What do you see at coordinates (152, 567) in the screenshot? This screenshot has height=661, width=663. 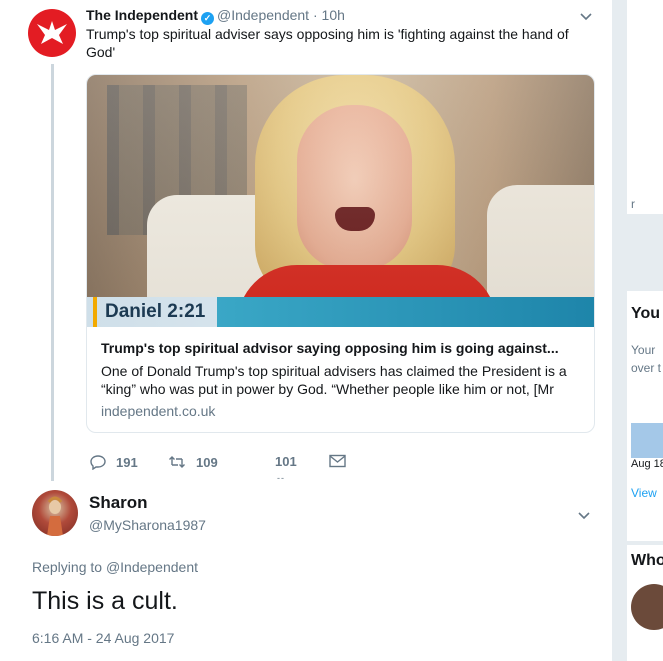 I see `replying-to-link: @Independent` at bounding box center [152, 567].